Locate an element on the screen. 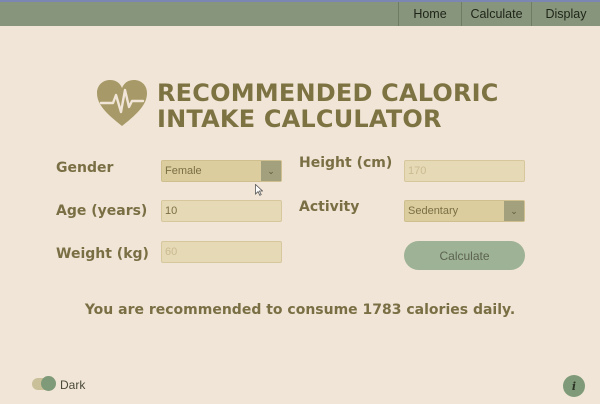 This screenshot has width=600, height=404. calculate-button: Calculate is located at coordinates (464, 255).